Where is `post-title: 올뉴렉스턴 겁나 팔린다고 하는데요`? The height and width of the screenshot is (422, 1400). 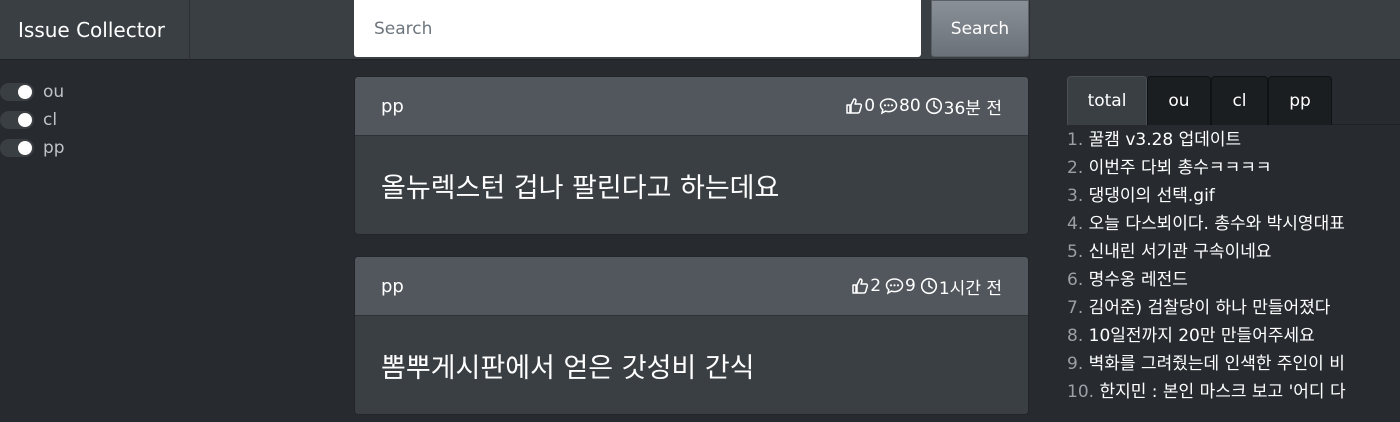
post-title: 올뉴렉스턴 겁나 팔린다고 하는데요 is located at coordinates (691, 185).